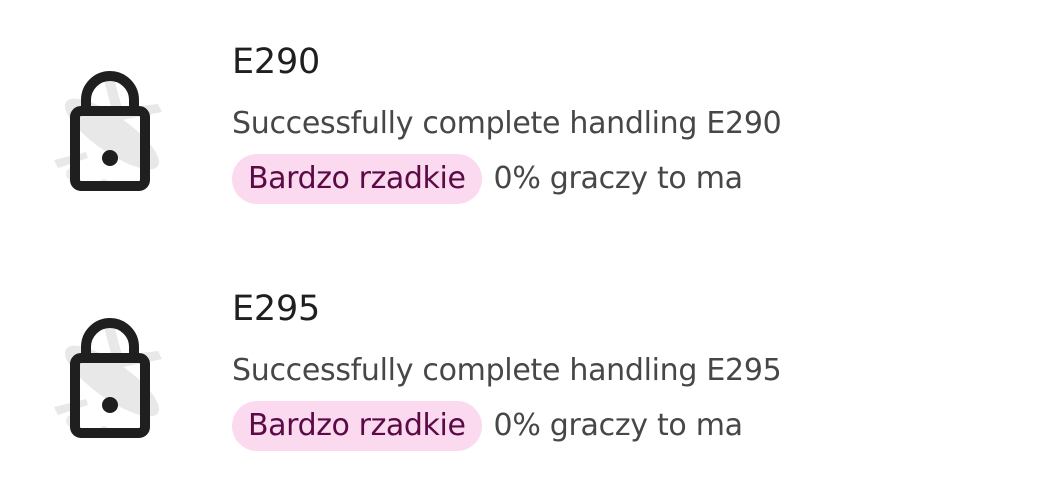  I want to click on achievement-title: E295, so click(276, 309).